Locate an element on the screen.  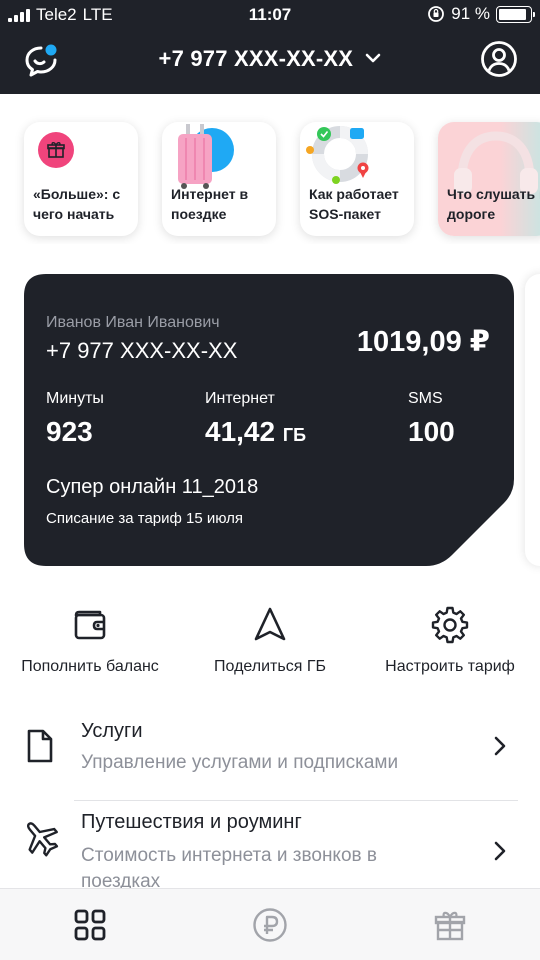
story-card: Как работает SOS-пакет is located at coordinates (357, 179).